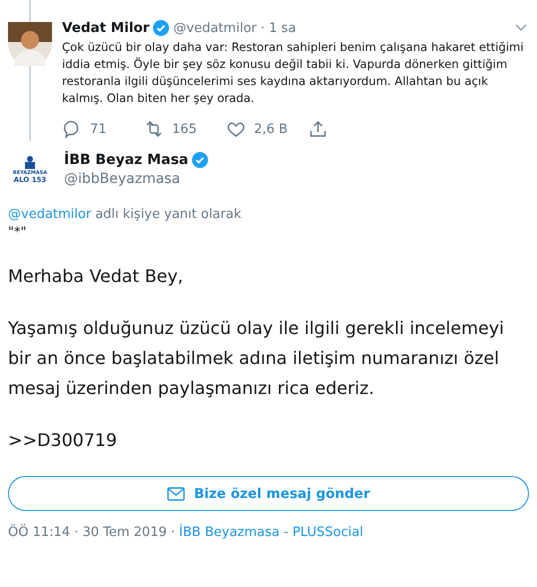 This screenshot has width=537, height=587. I want to click on action-count: 71, so click(98, 129).